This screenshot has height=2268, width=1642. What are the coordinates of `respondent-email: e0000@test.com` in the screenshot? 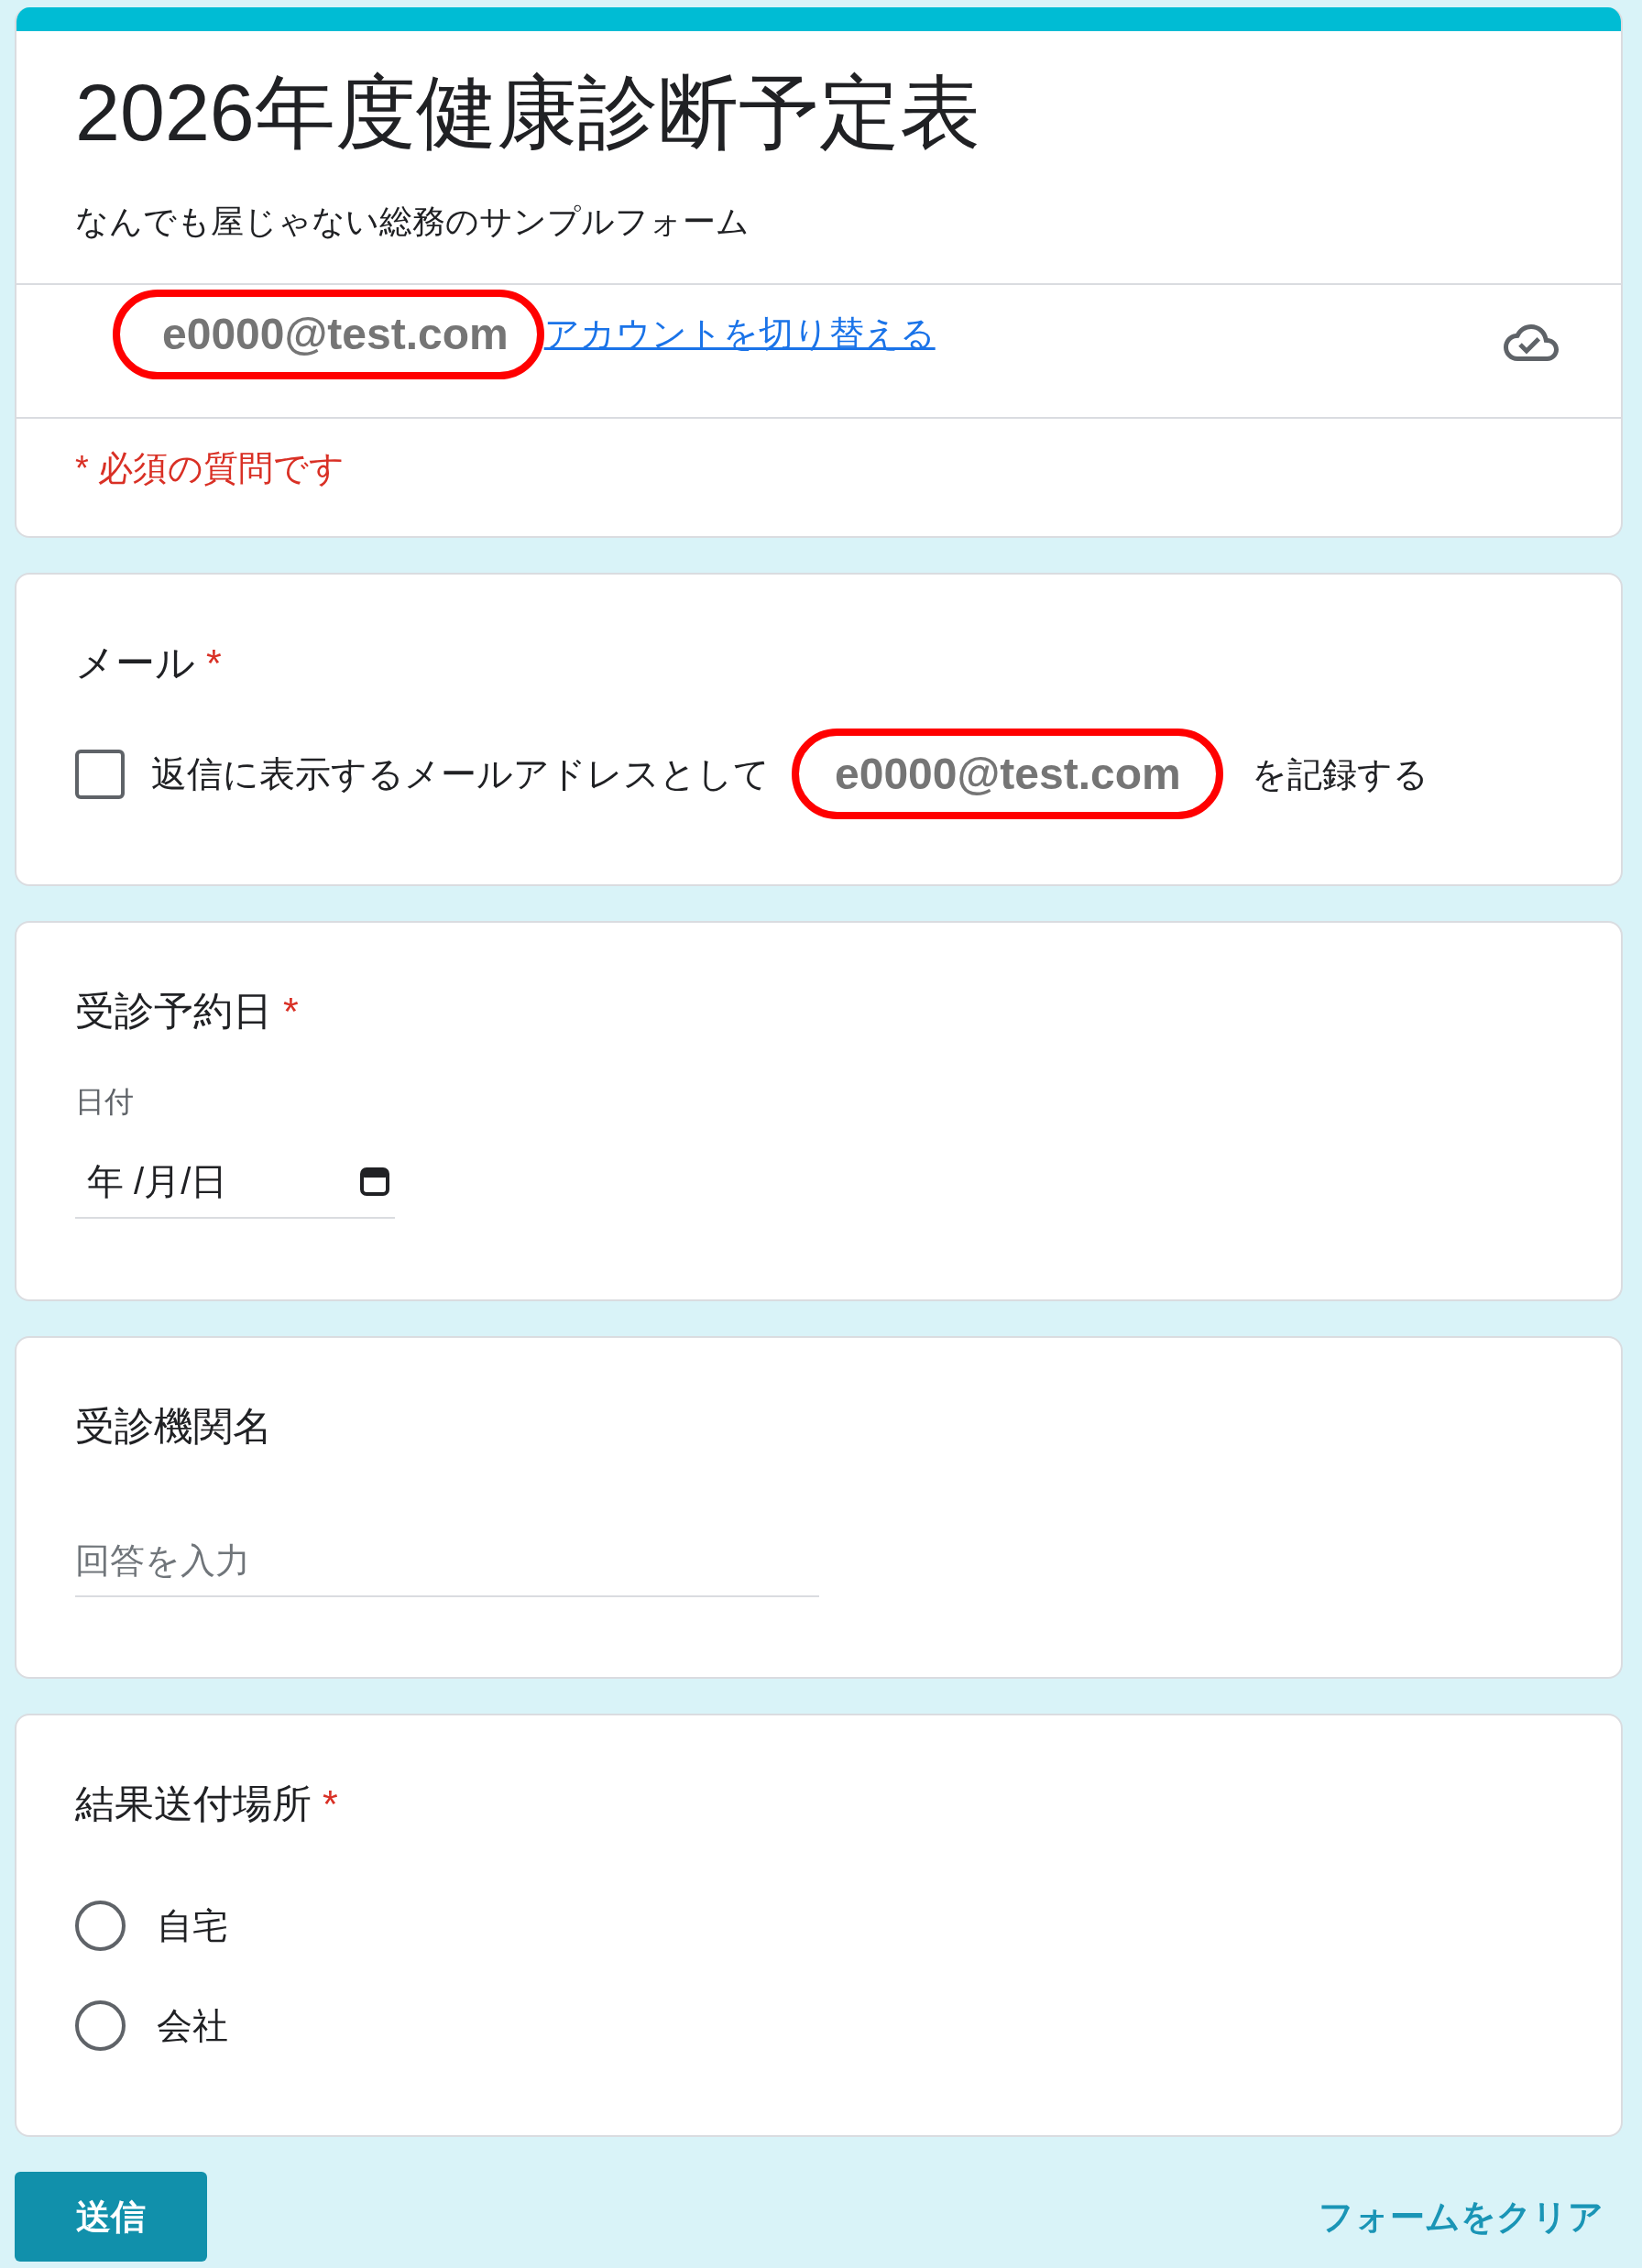 It's located at (1008, 774).